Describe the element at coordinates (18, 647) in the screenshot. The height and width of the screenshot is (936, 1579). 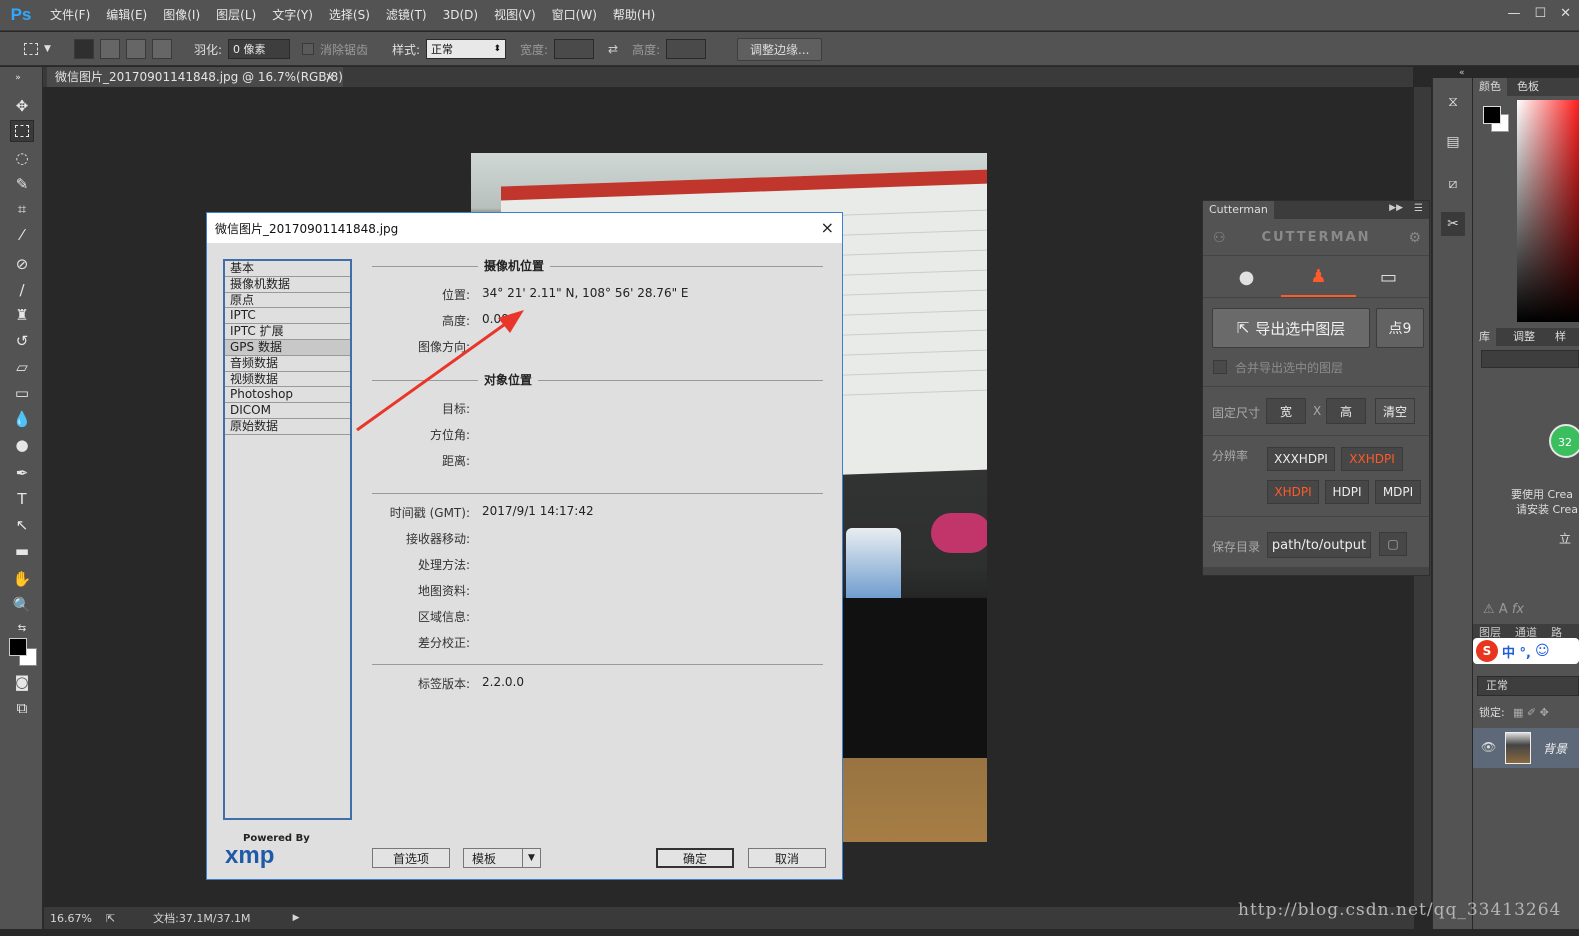
I see `foreground-color-swatch` at that location.